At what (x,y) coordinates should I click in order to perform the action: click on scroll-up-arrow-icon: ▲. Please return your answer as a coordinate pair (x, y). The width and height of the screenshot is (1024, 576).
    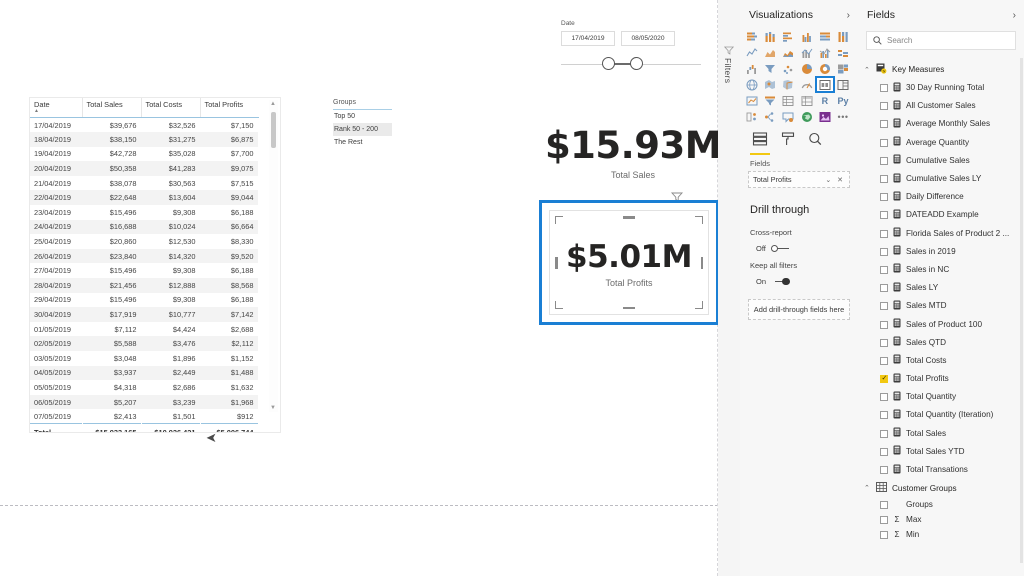
    Looking at the image, I should click on (273, 104).